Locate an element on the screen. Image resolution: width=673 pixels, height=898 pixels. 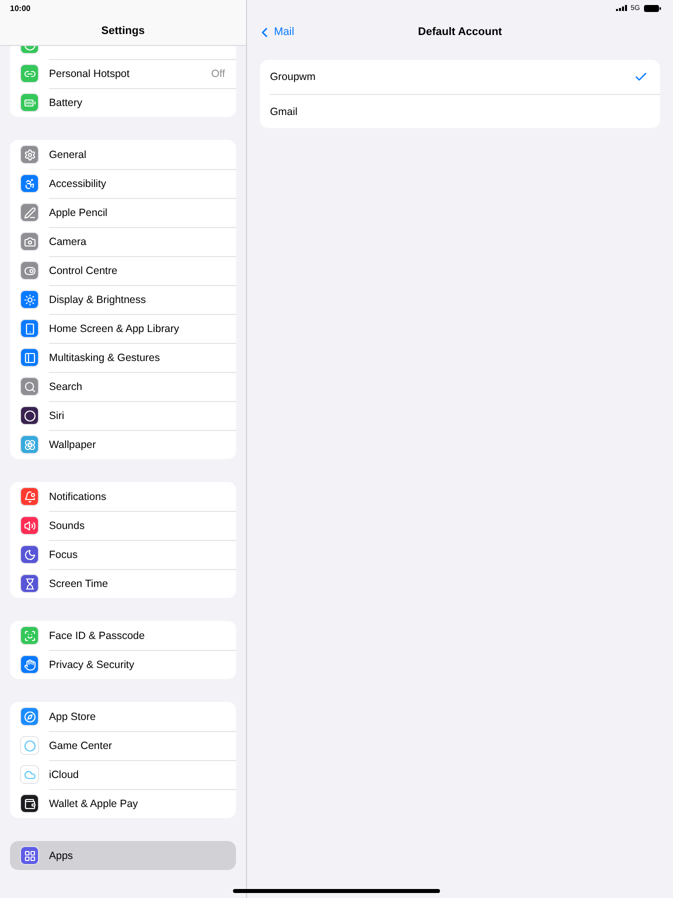
settings-item: Personal Hotspot Off is located at coordinates (123, 73).